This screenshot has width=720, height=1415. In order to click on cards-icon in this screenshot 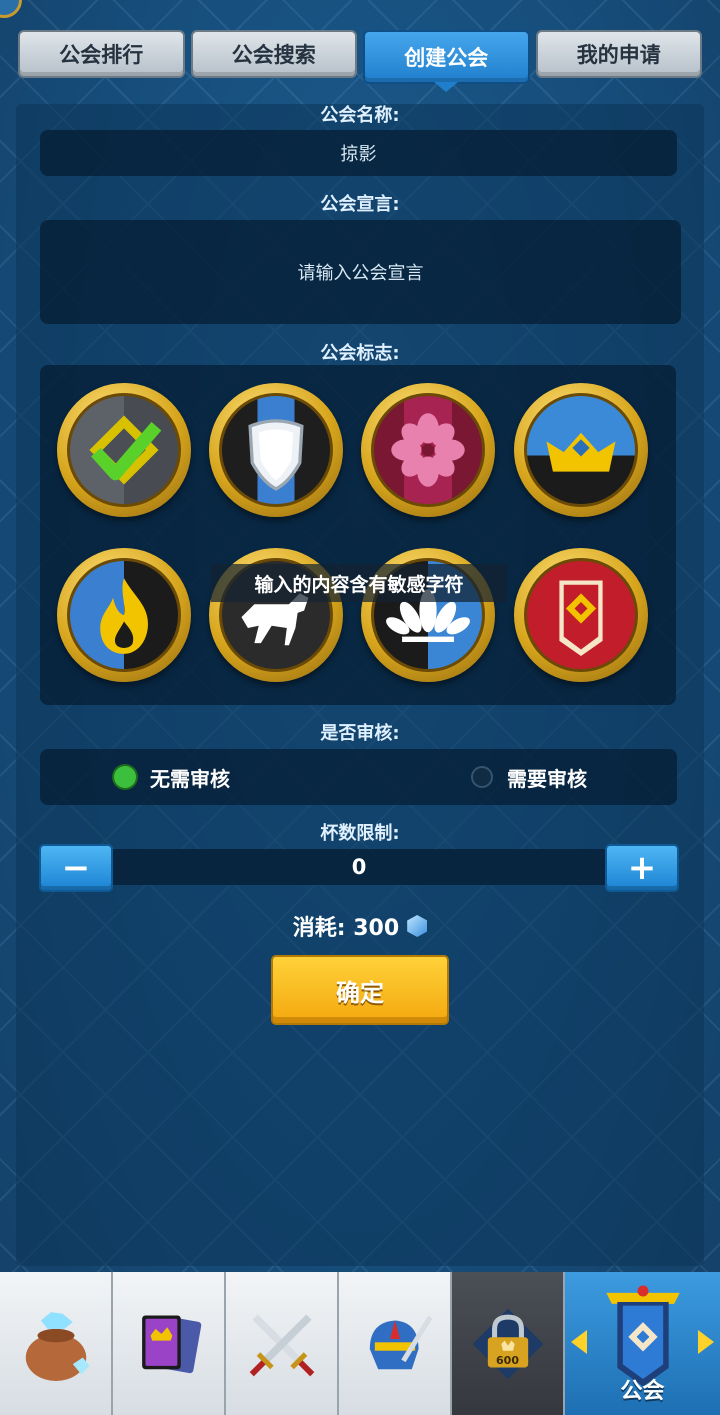, I will do `click(171, 1343)`.